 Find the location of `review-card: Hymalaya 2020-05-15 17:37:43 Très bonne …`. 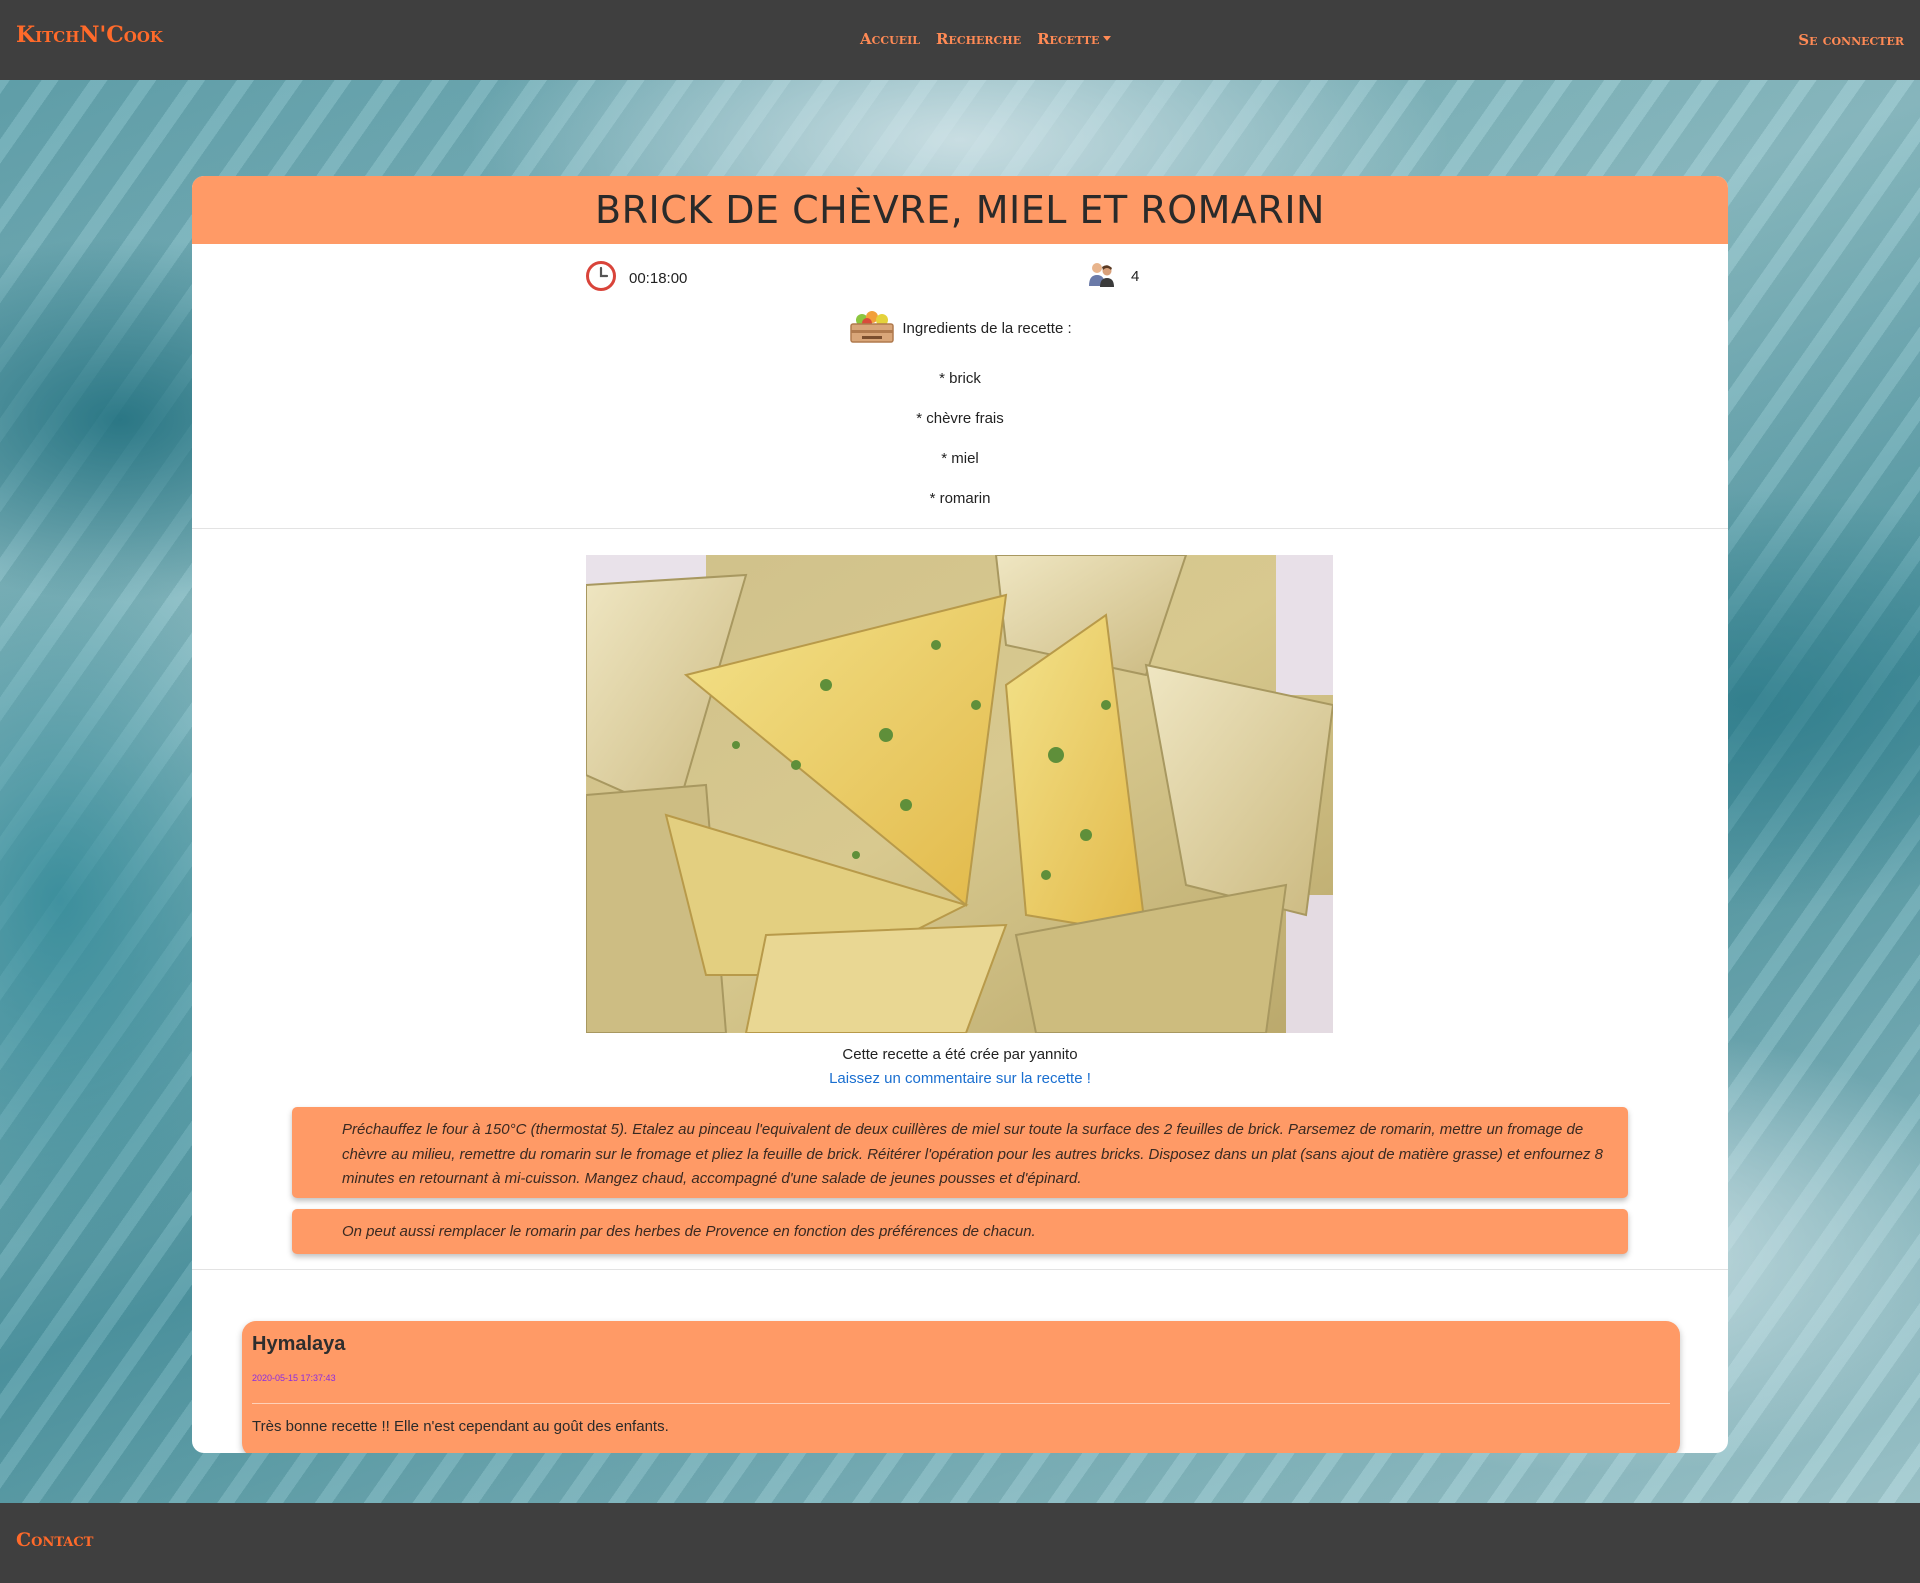

review-card: Hymalaya 2020-05-15 17:37:43 Très bonne … is located at coordinates (961, 1387).